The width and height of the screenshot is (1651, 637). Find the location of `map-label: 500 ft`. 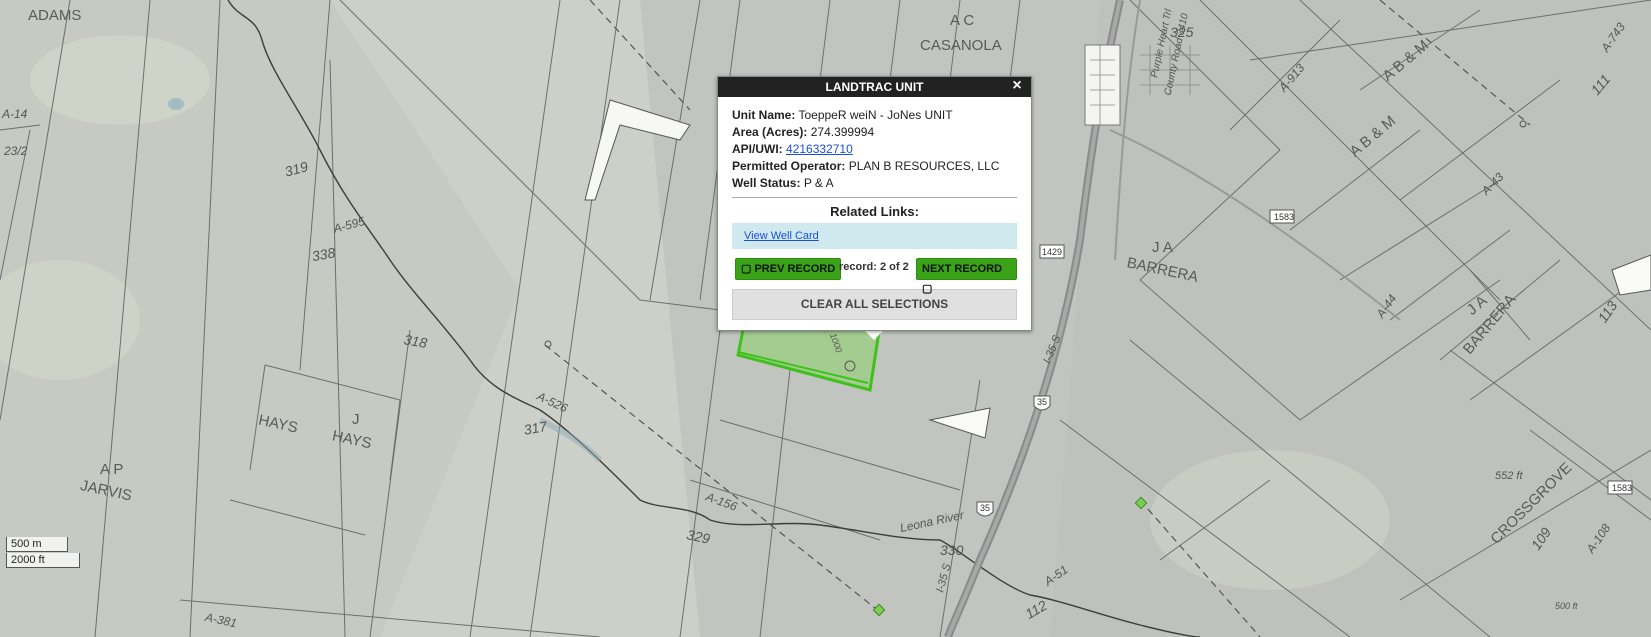

map-label: 500 ft is located at coordinates (1566, 606).